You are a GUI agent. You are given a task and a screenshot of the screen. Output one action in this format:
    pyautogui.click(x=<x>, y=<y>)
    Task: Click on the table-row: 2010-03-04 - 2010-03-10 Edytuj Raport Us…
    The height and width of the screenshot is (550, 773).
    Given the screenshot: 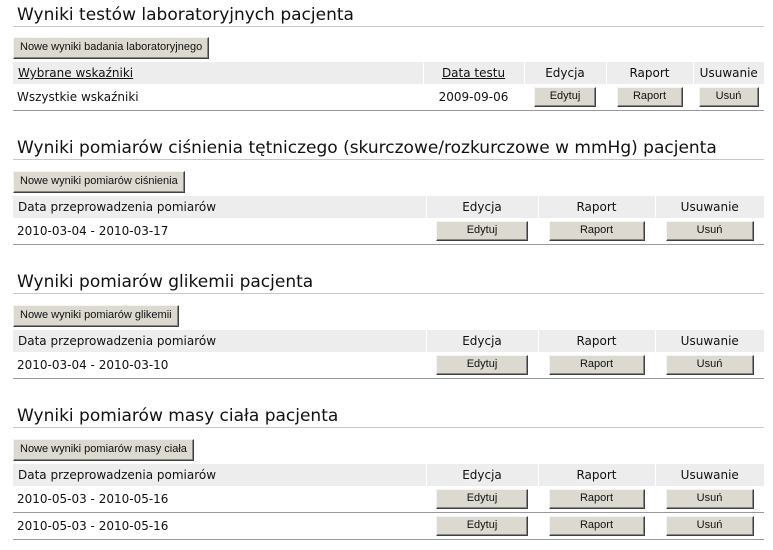 What is the action you would take?
    pyautogui.click(x=388, y=365)
    